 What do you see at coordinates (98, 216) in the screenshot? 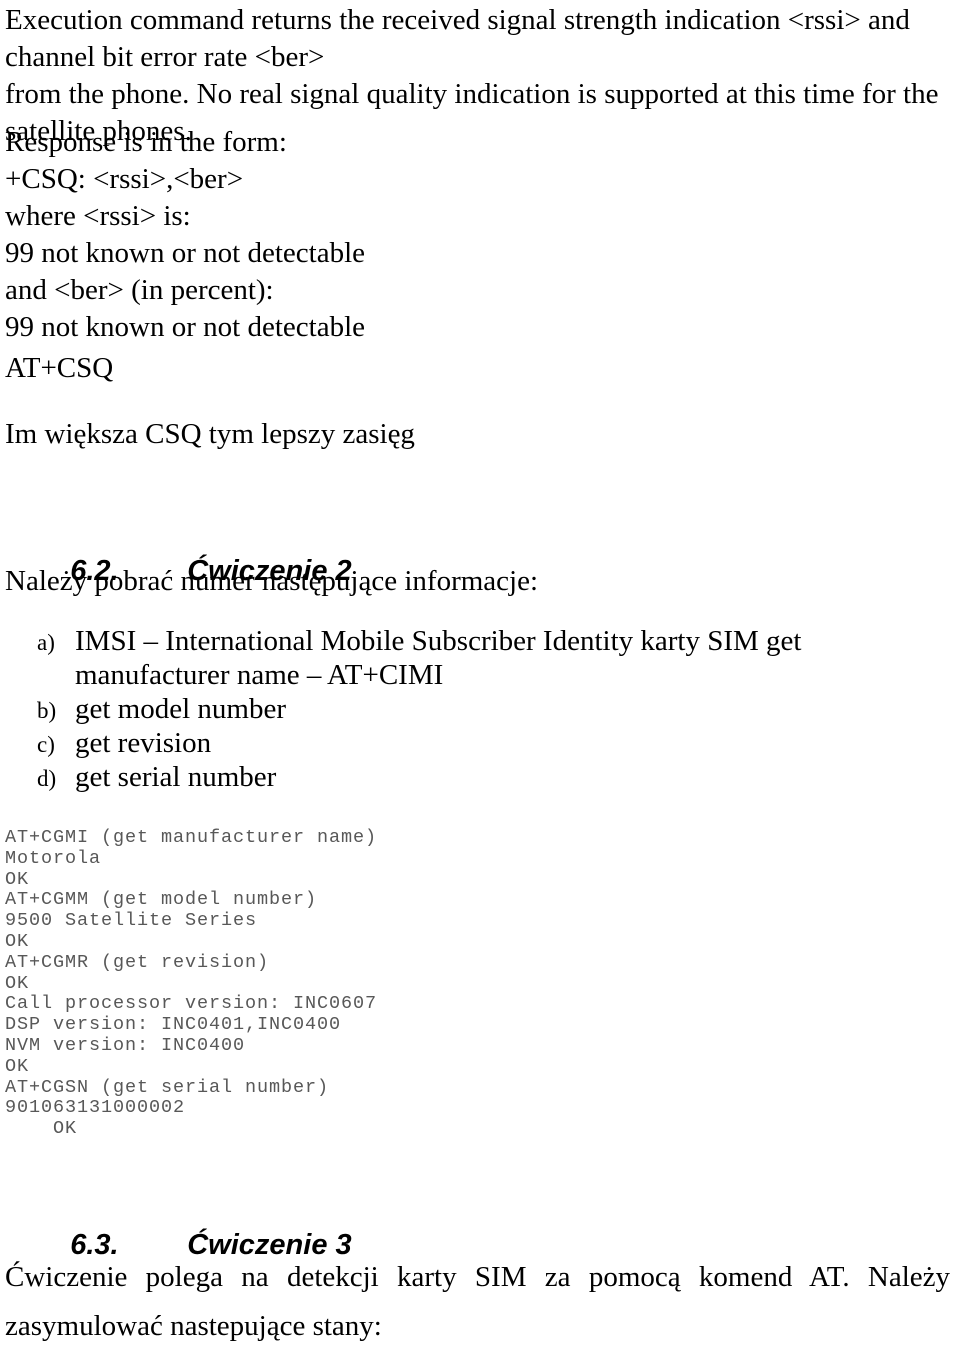
I see `response-line-3: where <rssi> is:` at bounding box center [98, 216].